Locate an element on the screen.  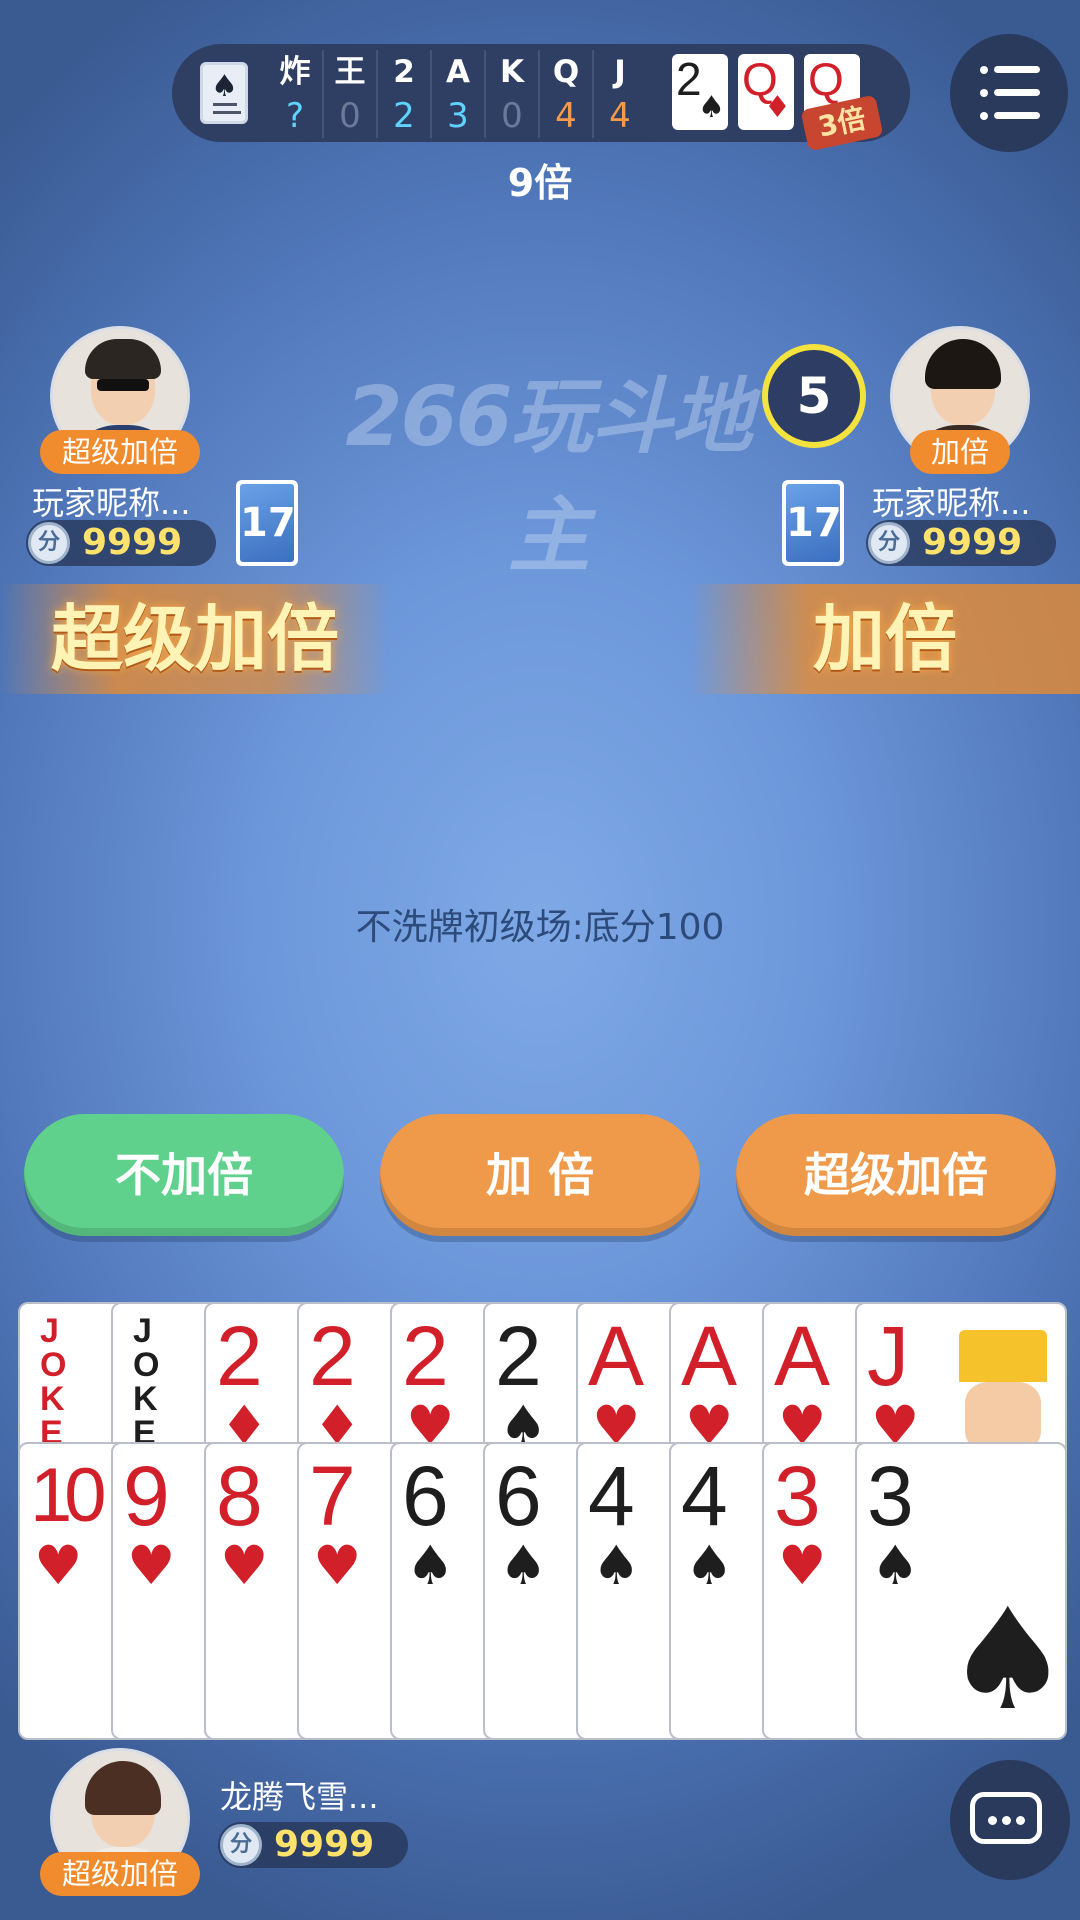
rank-remaining-count: ? is located at coordinates (295, 116).